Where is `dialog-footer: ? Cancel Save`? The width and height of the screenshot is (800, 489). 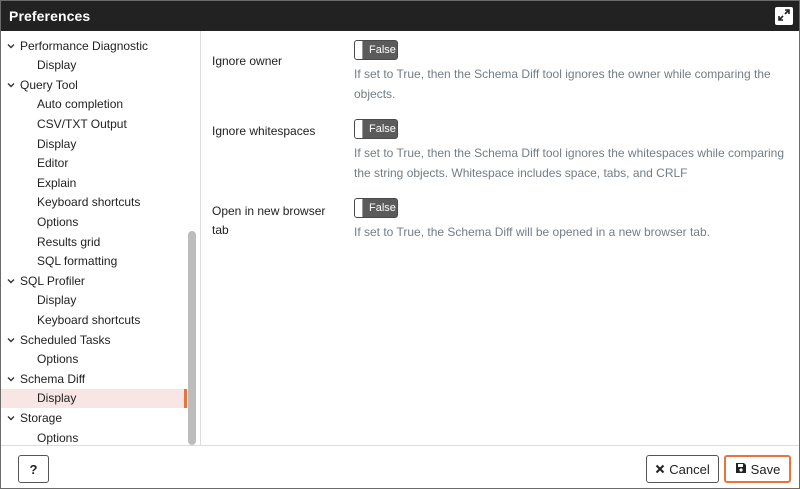 dialog-footer: ? Cancel Save is located at coordinates (400, 466).